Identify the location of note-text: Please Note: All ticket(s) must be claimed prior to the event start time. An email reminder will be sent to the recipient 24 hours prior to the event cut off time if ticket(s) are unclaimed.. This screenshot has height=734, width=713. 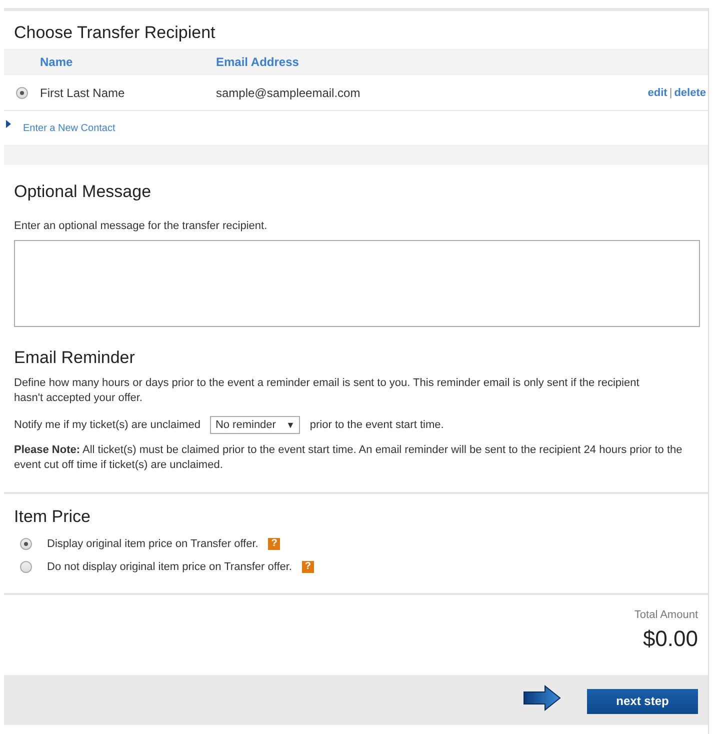
(348, 458).